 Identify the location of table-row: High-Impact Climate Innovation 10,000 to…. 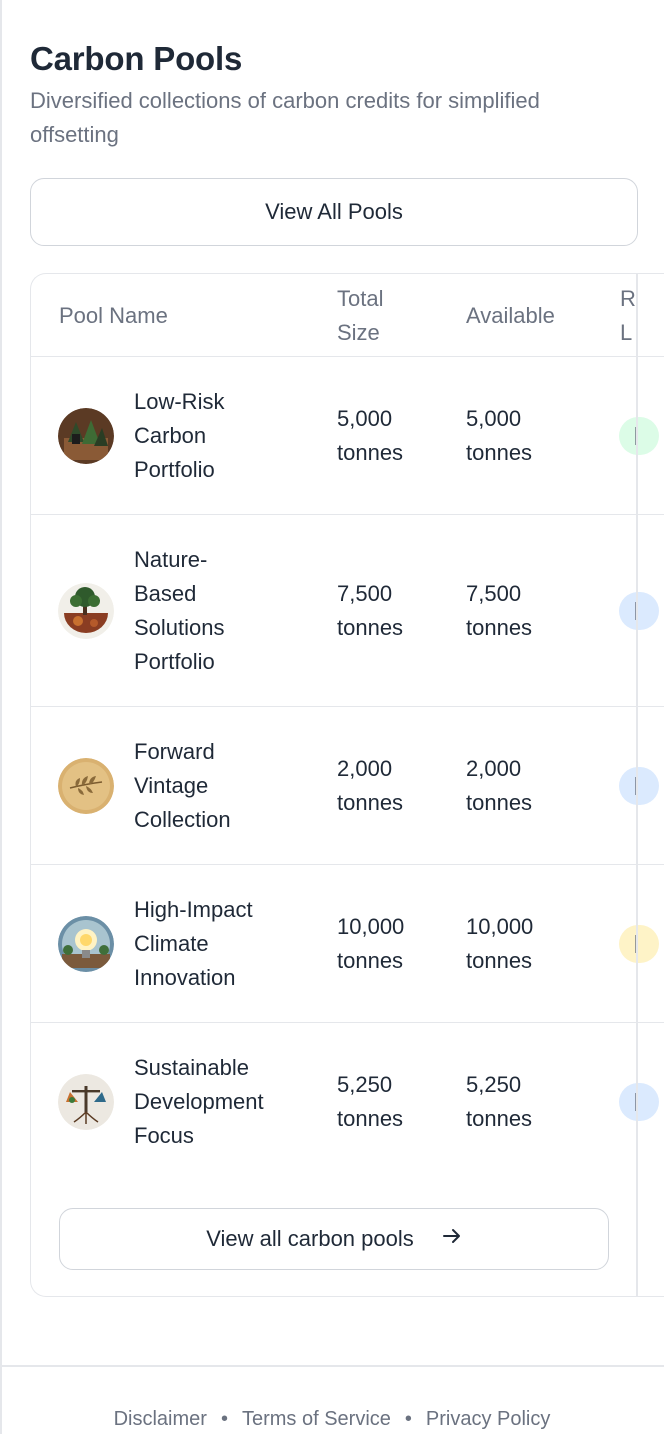
(347, 943).